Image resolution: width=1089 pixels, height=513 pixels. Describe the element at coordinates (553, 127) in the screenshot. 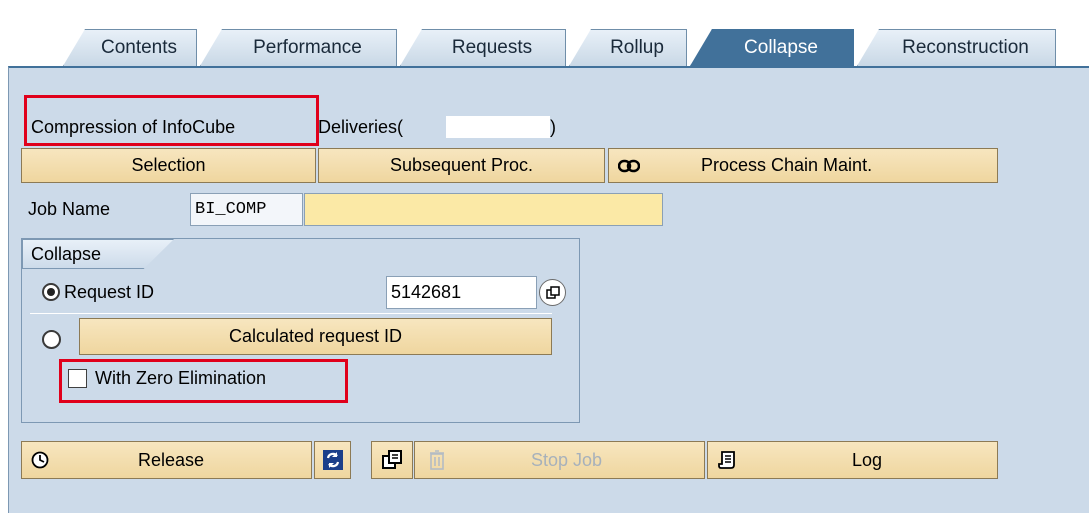

I see `infocube-name-suffix: )` at that location.